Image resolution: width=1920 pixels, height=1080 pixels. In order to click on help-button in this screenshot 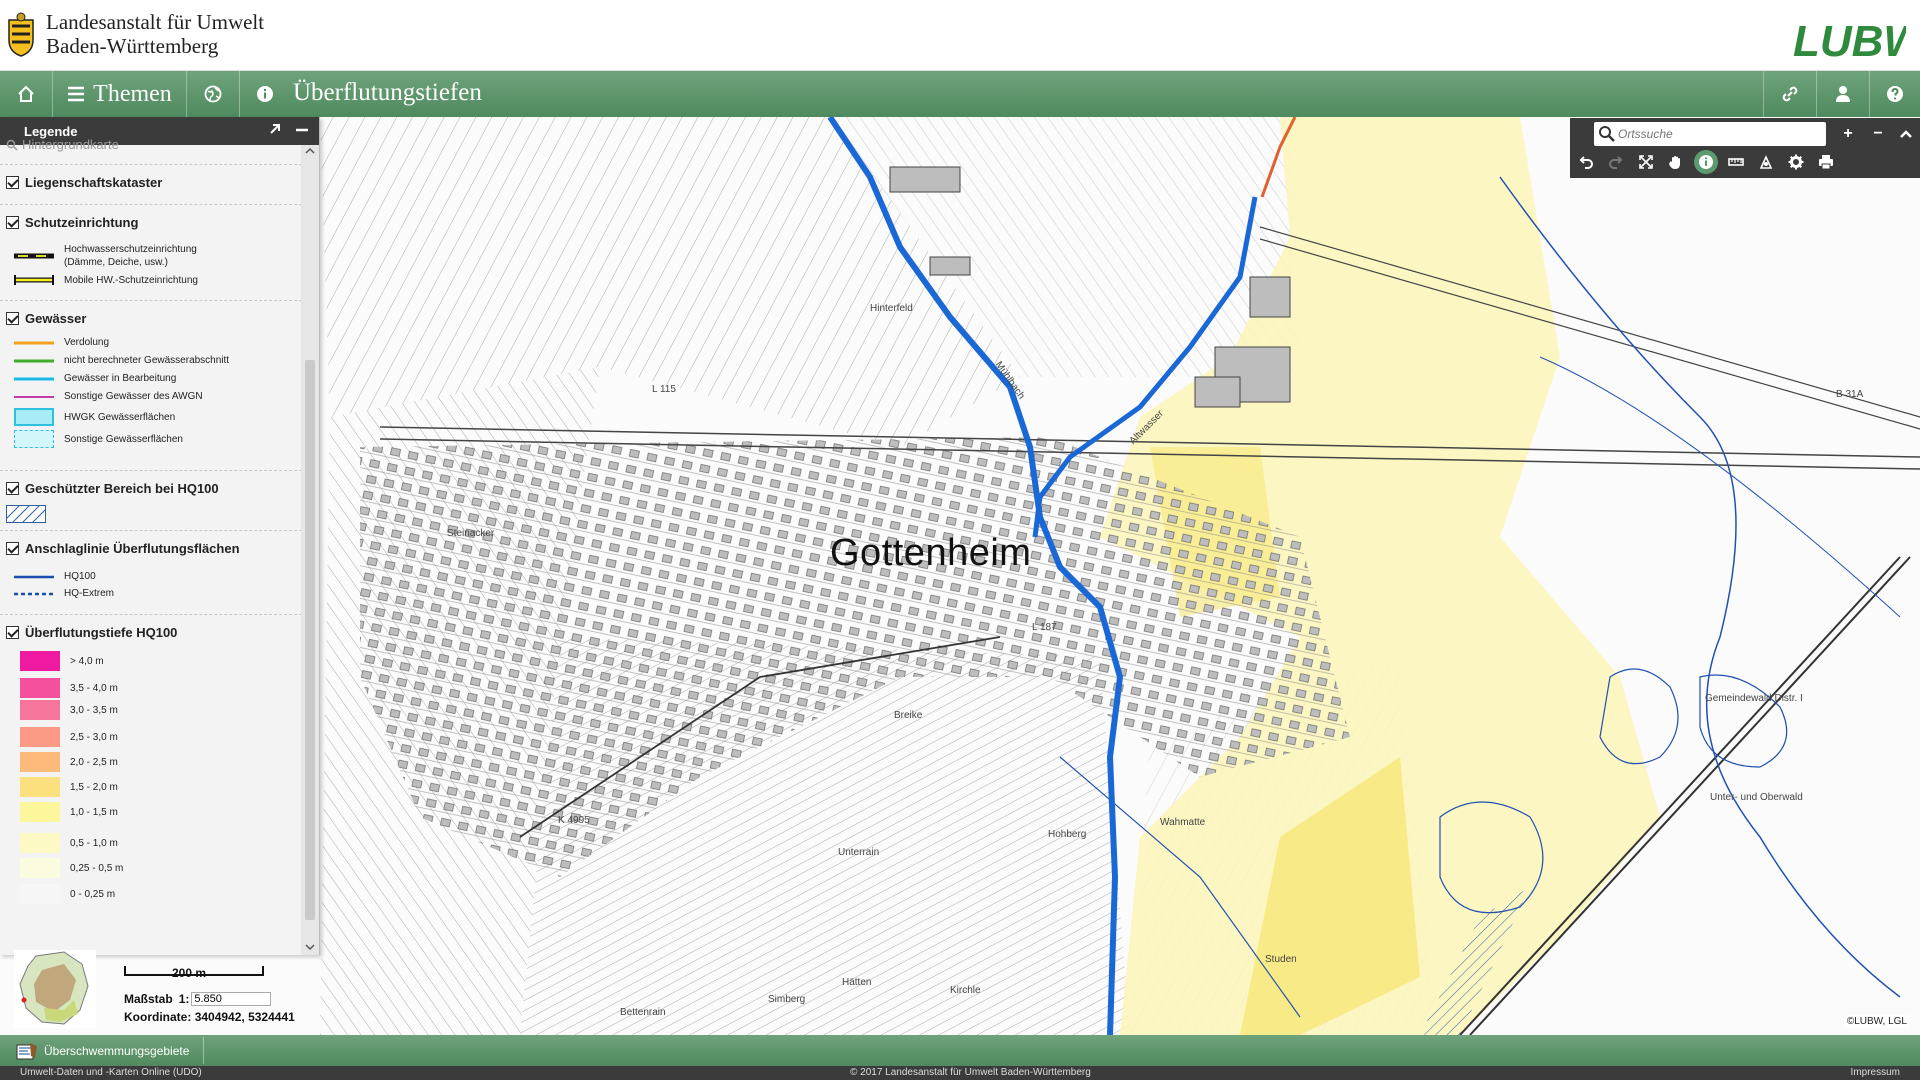, I will do `click(1895, 94)`.